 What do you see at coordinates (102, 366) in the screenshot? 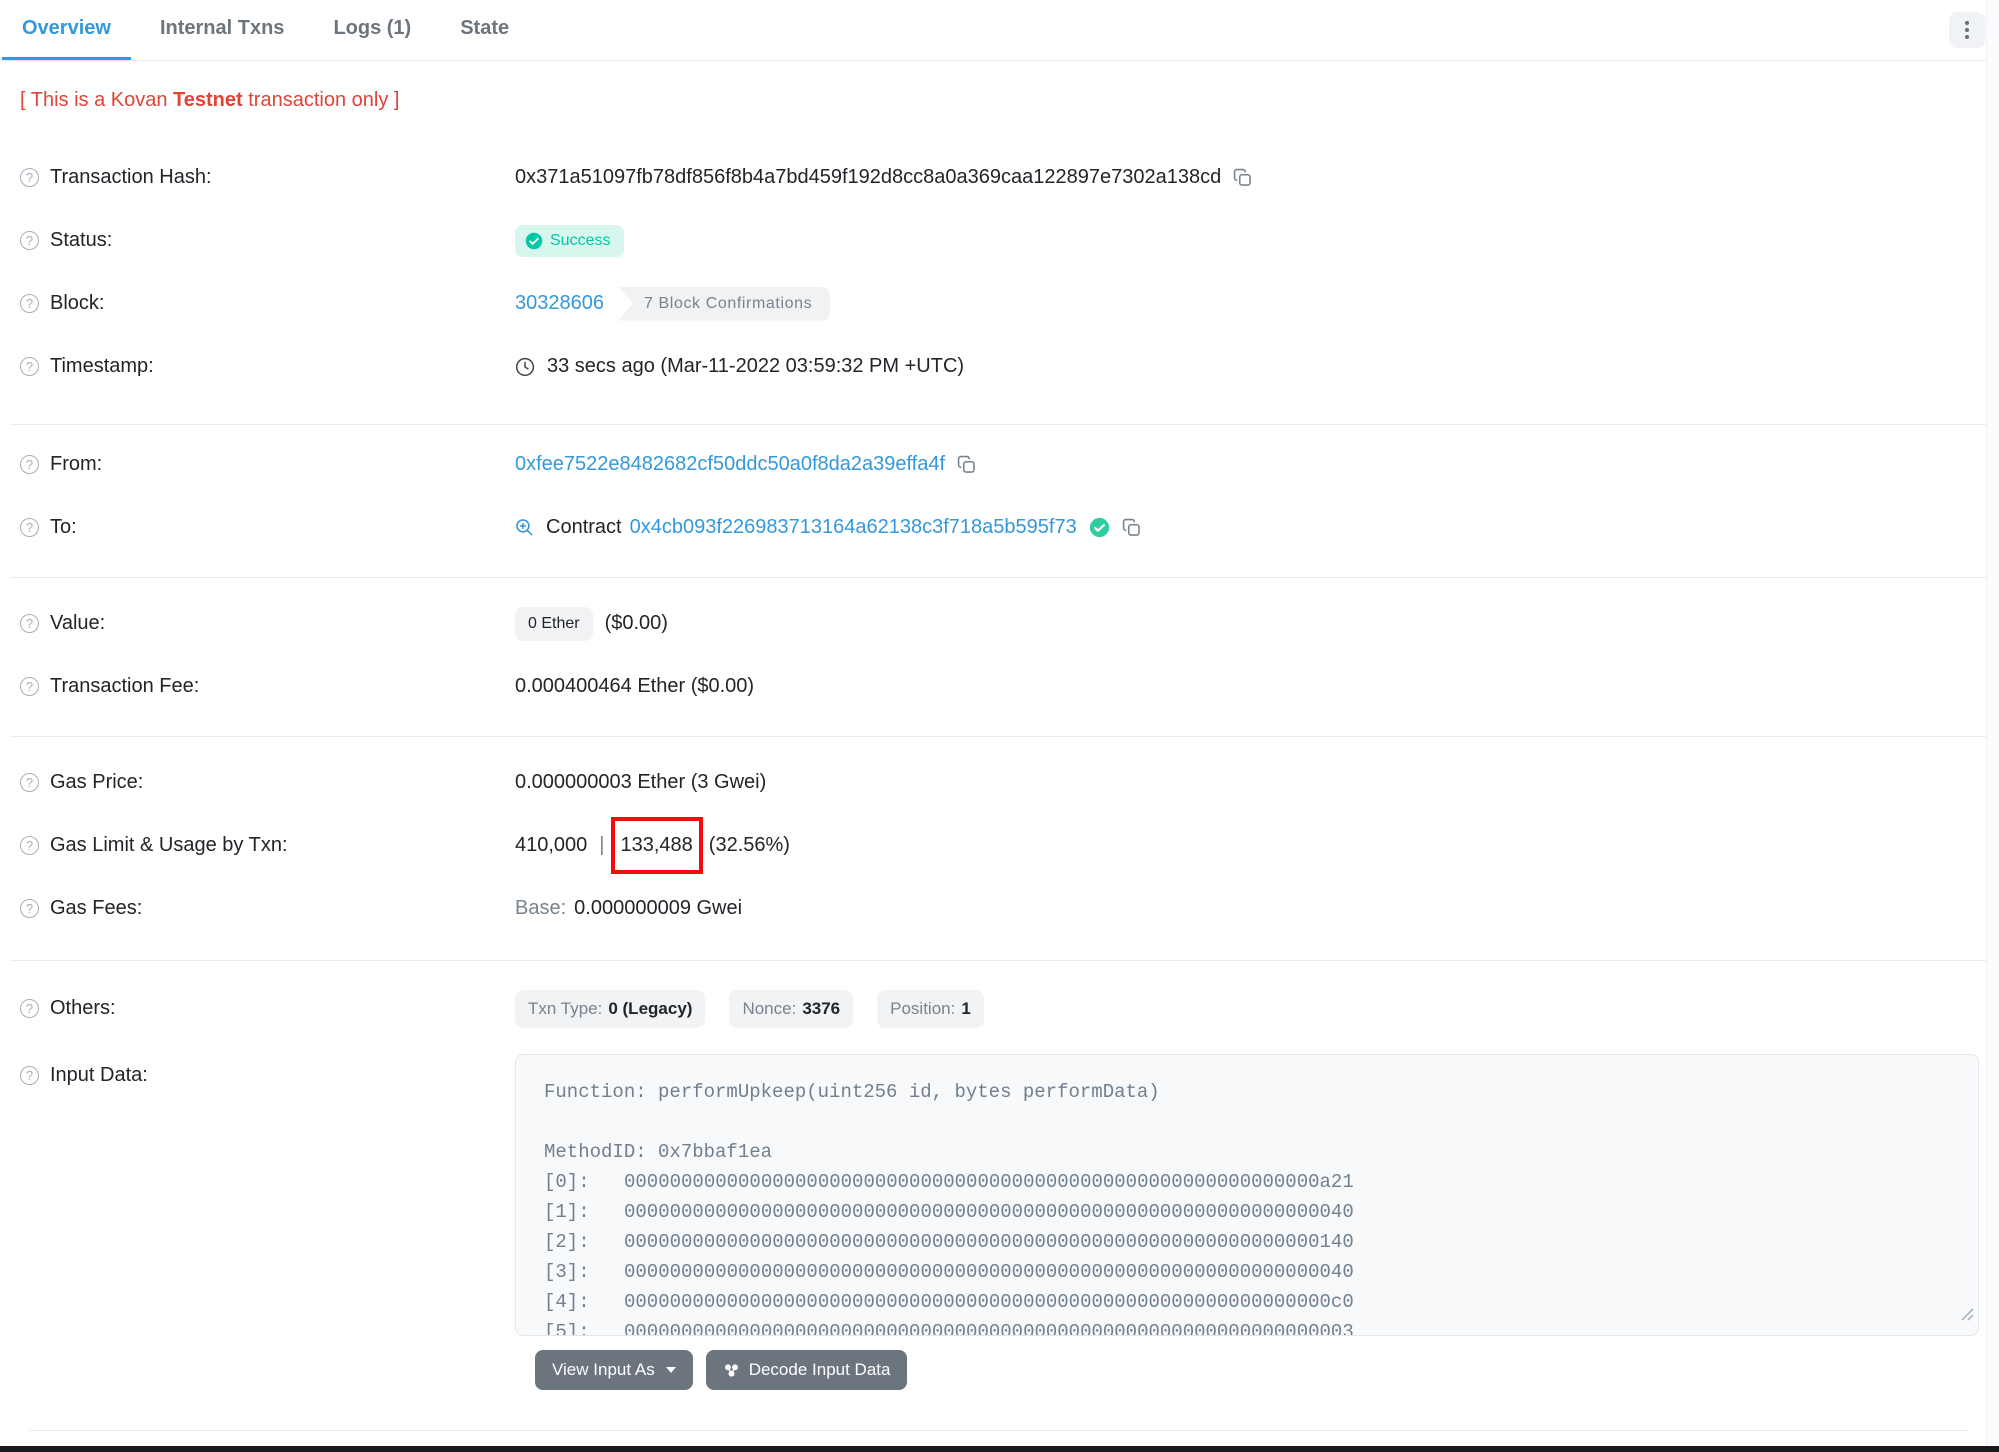
I see `row-label: Timestamp:` at bounding box center [102, 366].